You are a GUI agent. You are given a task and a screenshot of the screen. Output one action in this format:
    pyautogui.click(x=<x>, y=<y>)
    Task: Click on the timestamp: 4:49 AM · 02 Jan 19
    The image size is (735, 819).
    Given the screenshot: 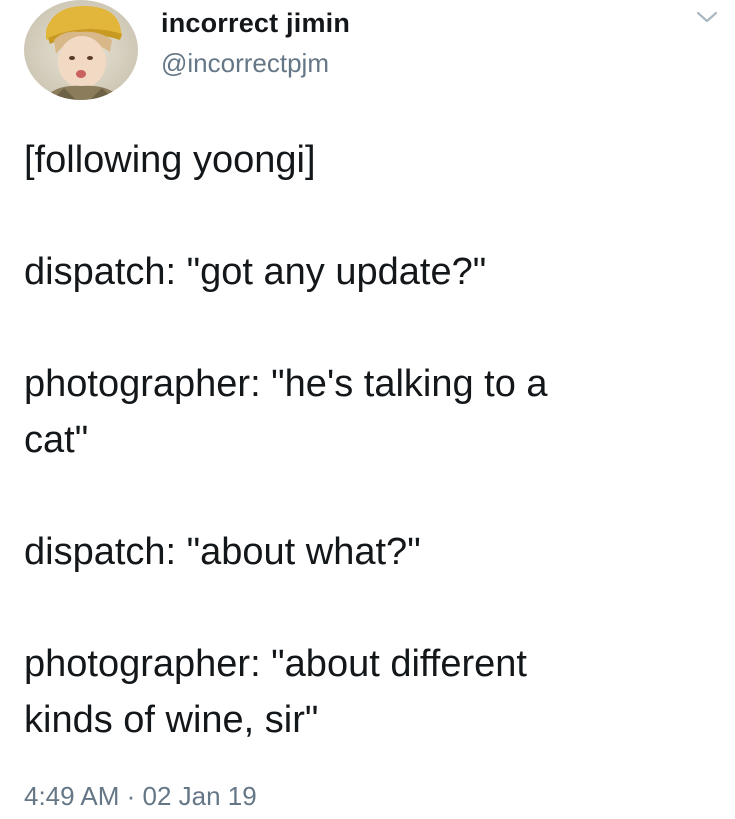 What is the action you would take?
    pyautogui.click(x=140, y=796)
    